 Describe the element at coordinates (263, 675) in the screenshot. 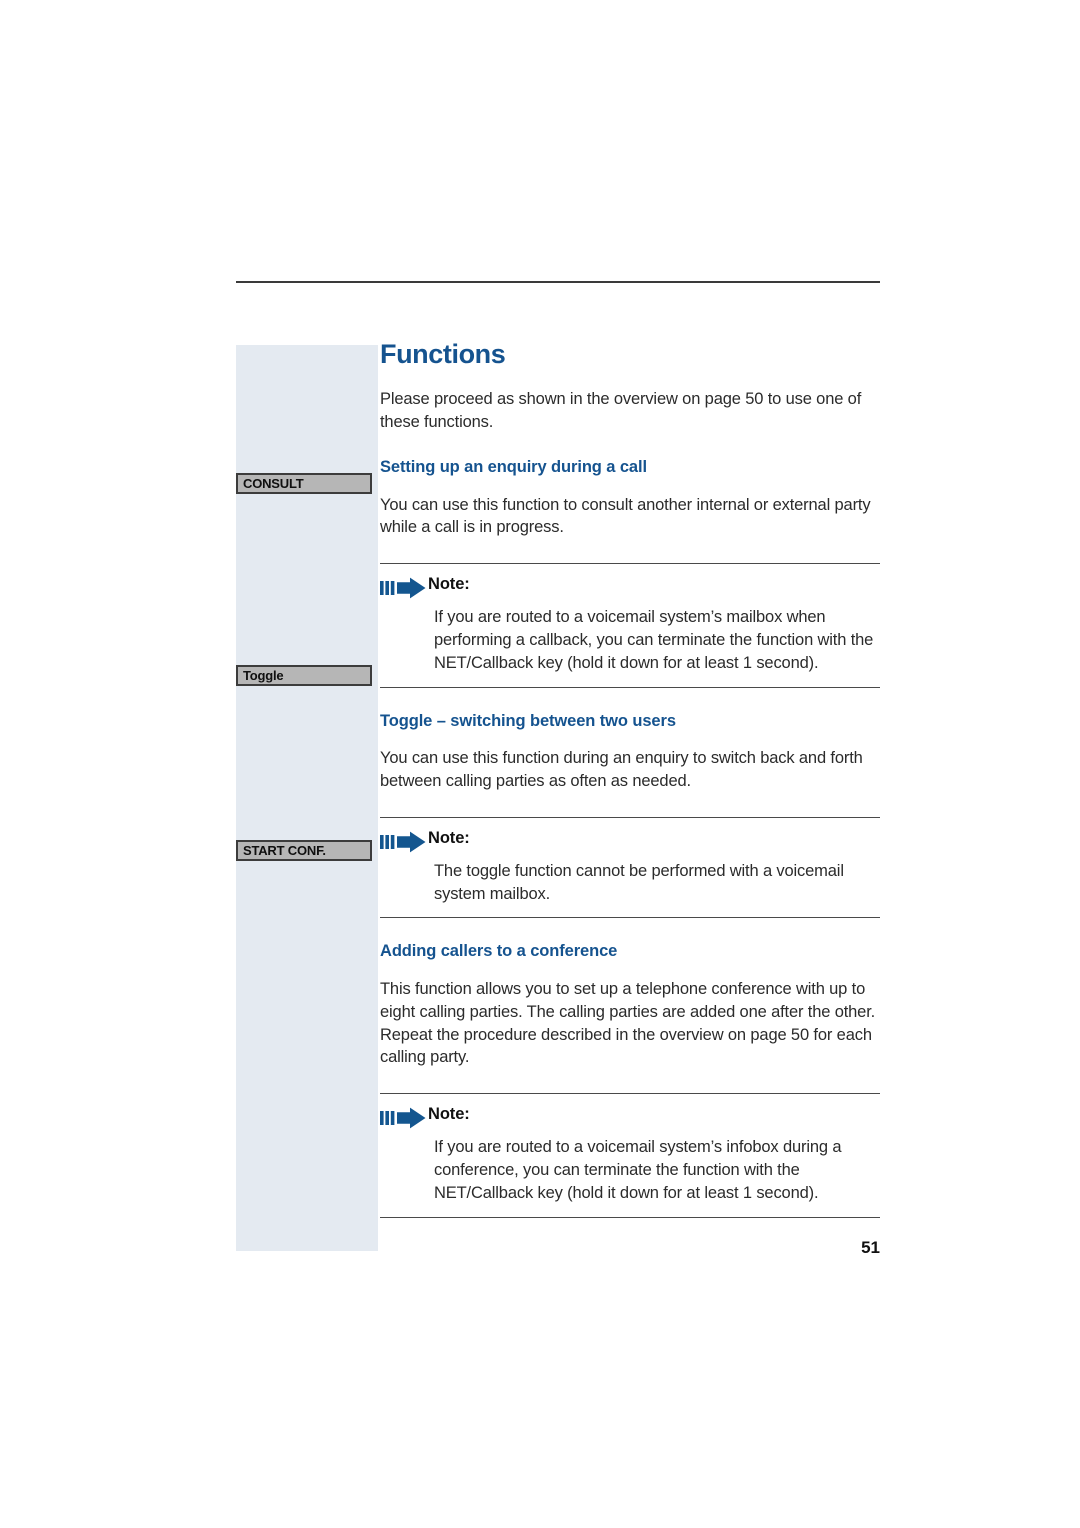

I see `softkey-toggle-label: Toggle` at that location.